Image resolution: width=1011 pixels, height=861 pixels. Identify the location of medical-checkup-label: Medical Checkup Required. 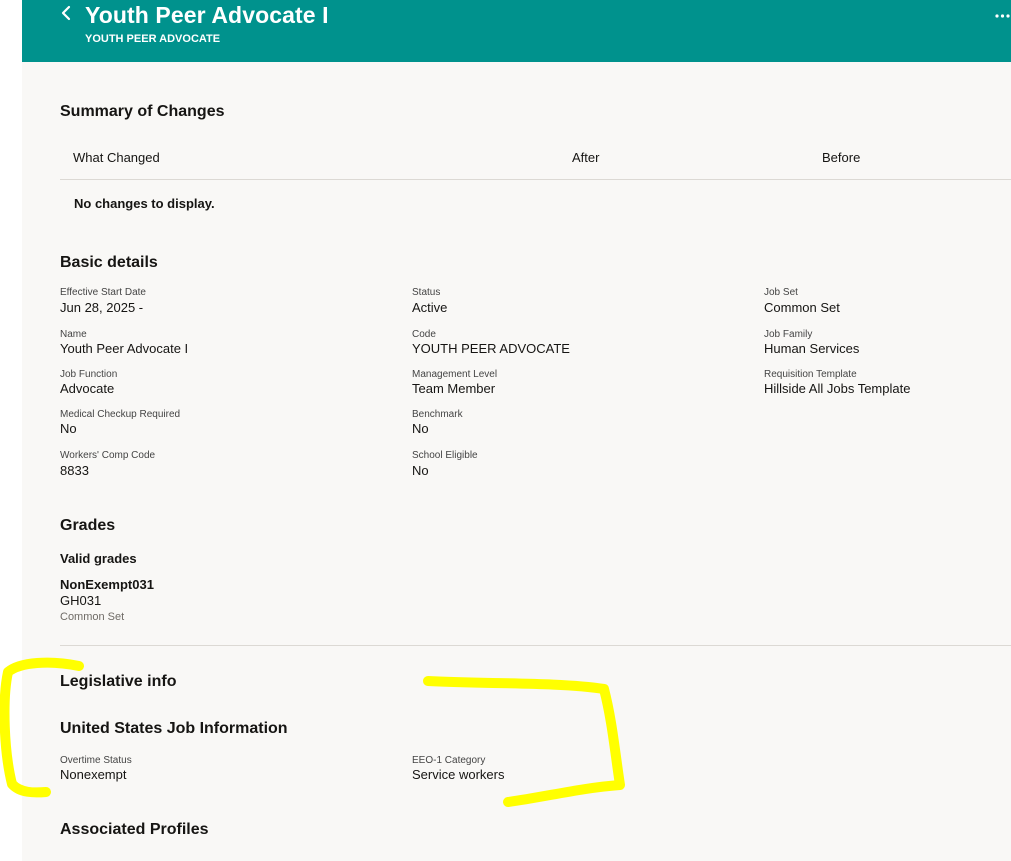
(120, 414).